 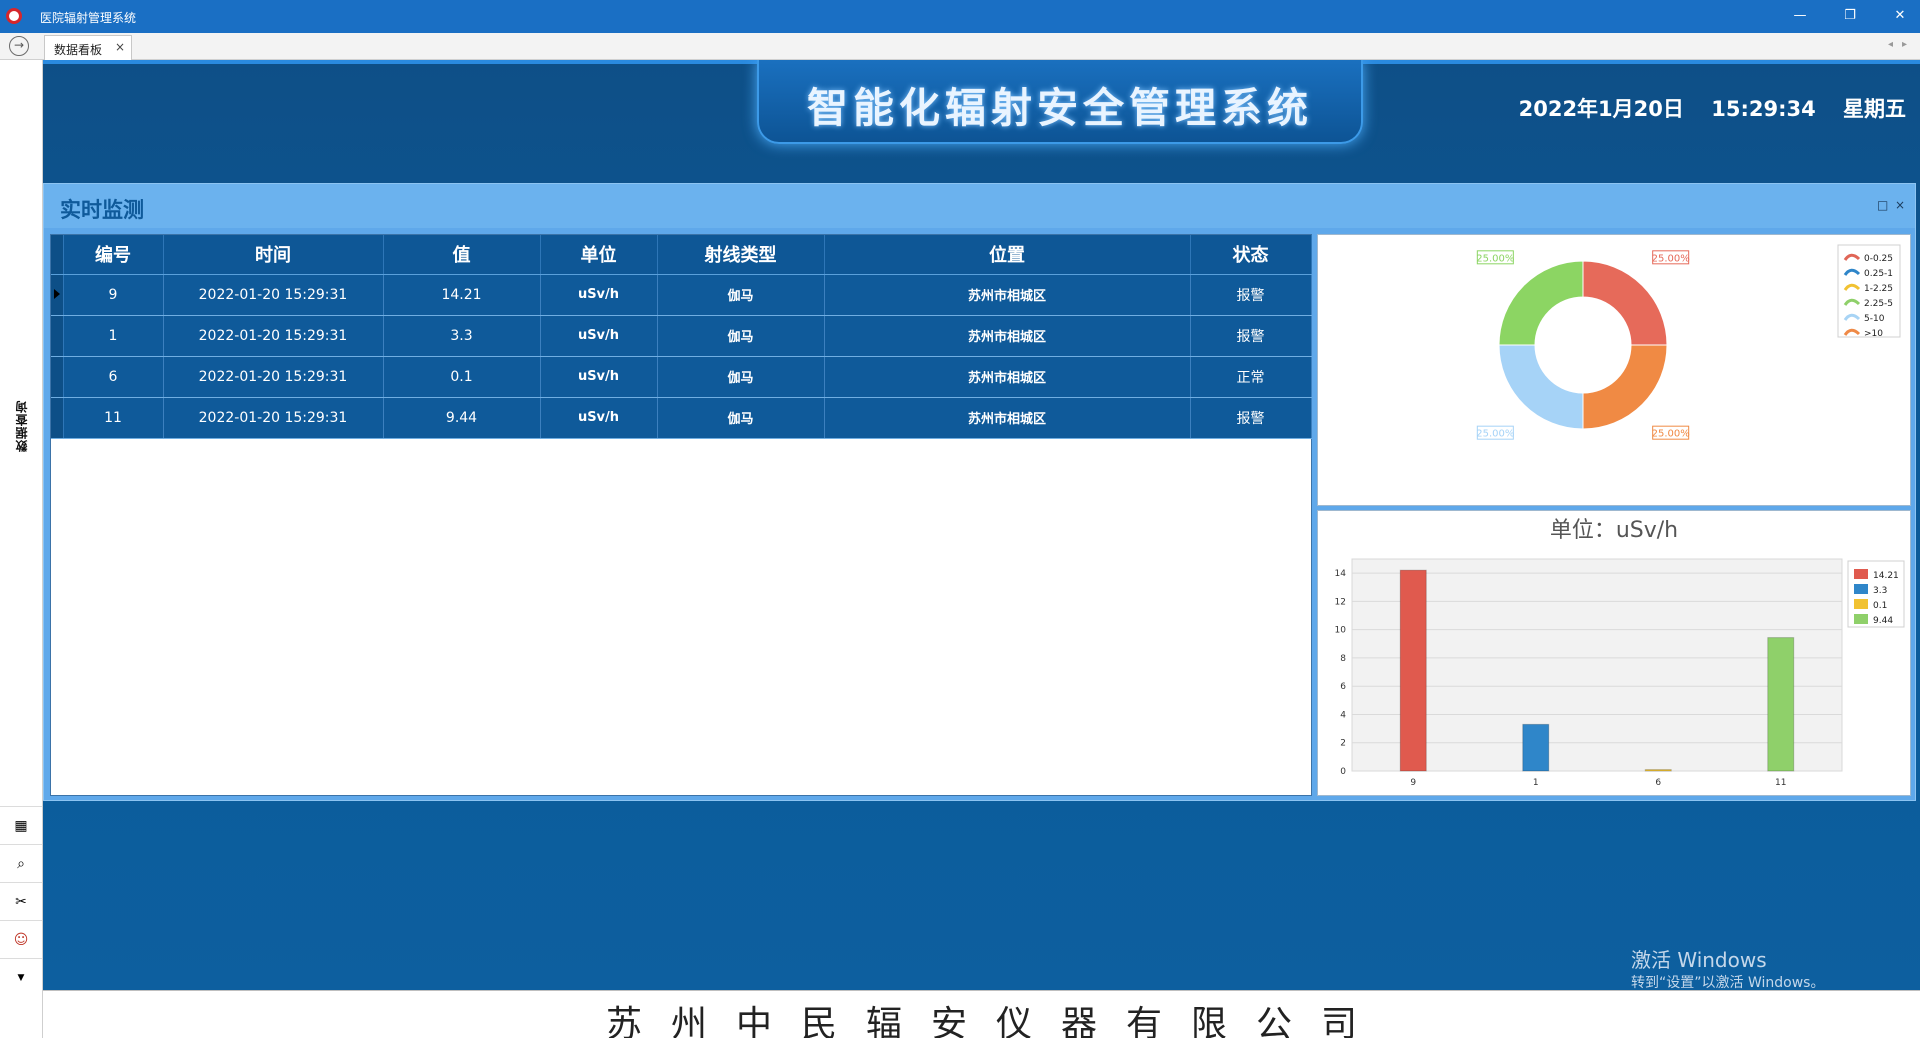 I want to click on search-doc-icon: ⌕, so click(x=21, y=863).